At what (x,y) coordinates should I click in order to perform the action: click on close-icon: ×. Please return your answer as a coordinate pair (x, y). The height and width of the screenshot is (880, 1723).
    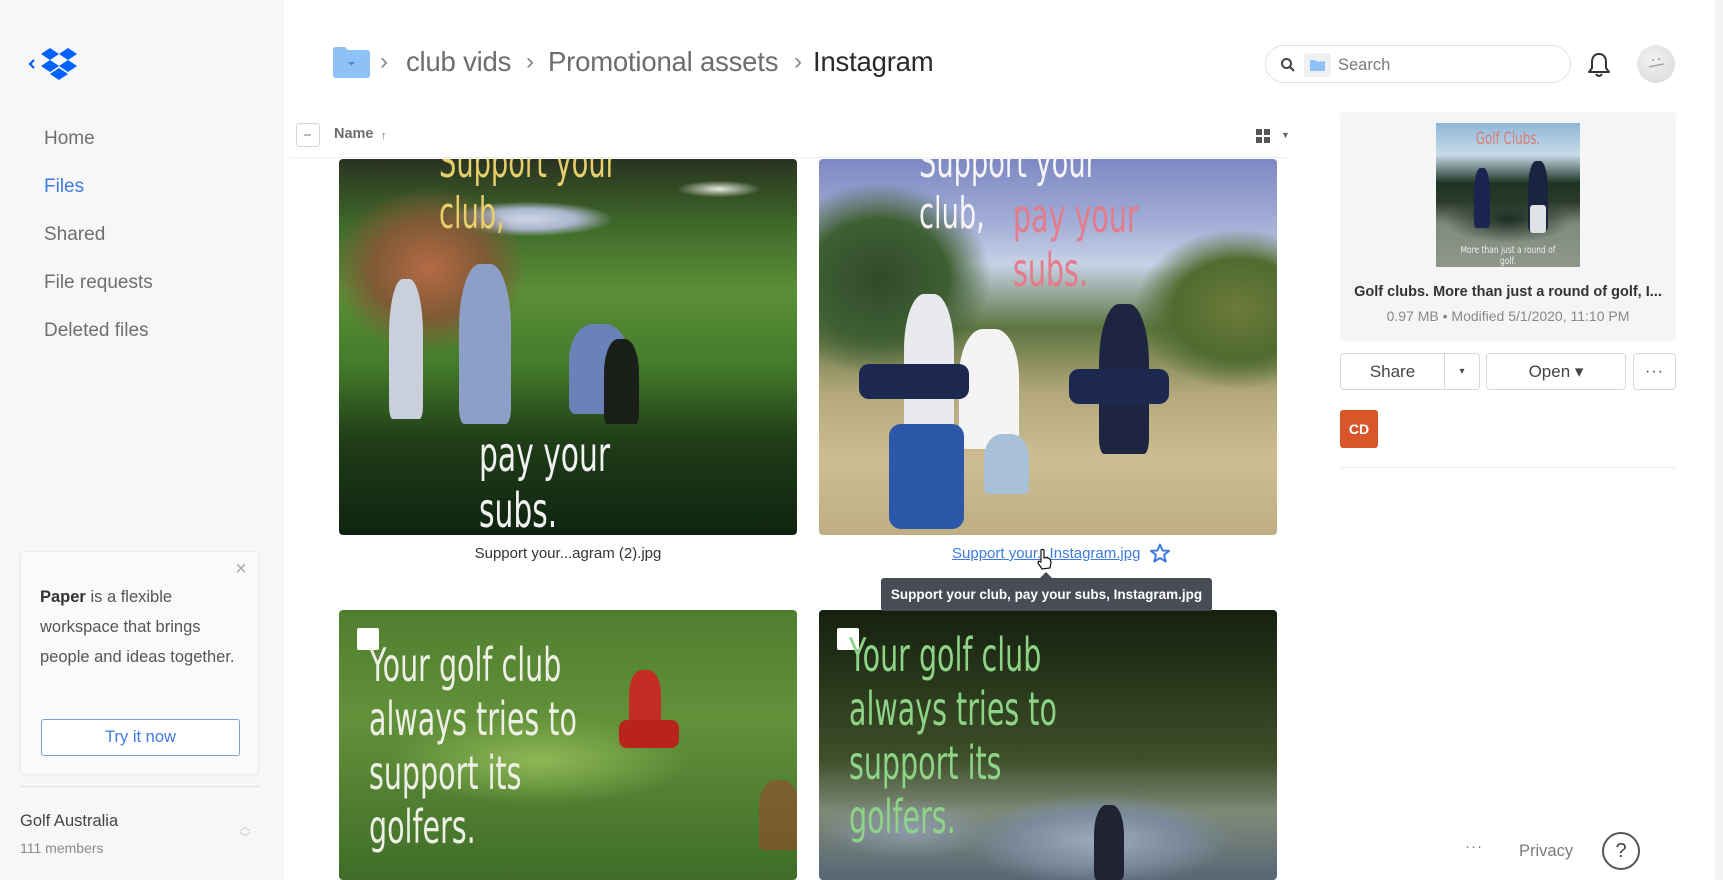
    Looking at the image, I should click on (241, 569).